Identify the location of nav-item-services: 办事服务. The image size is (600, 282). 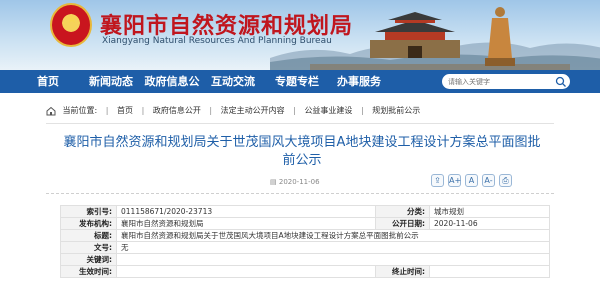
(359, 81).